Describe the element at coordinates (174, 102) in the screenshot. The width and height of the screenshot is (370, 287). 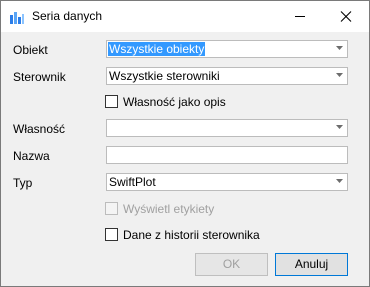
I see `wlasnosc-jako-opis-label: Własność jako opis` at that location.